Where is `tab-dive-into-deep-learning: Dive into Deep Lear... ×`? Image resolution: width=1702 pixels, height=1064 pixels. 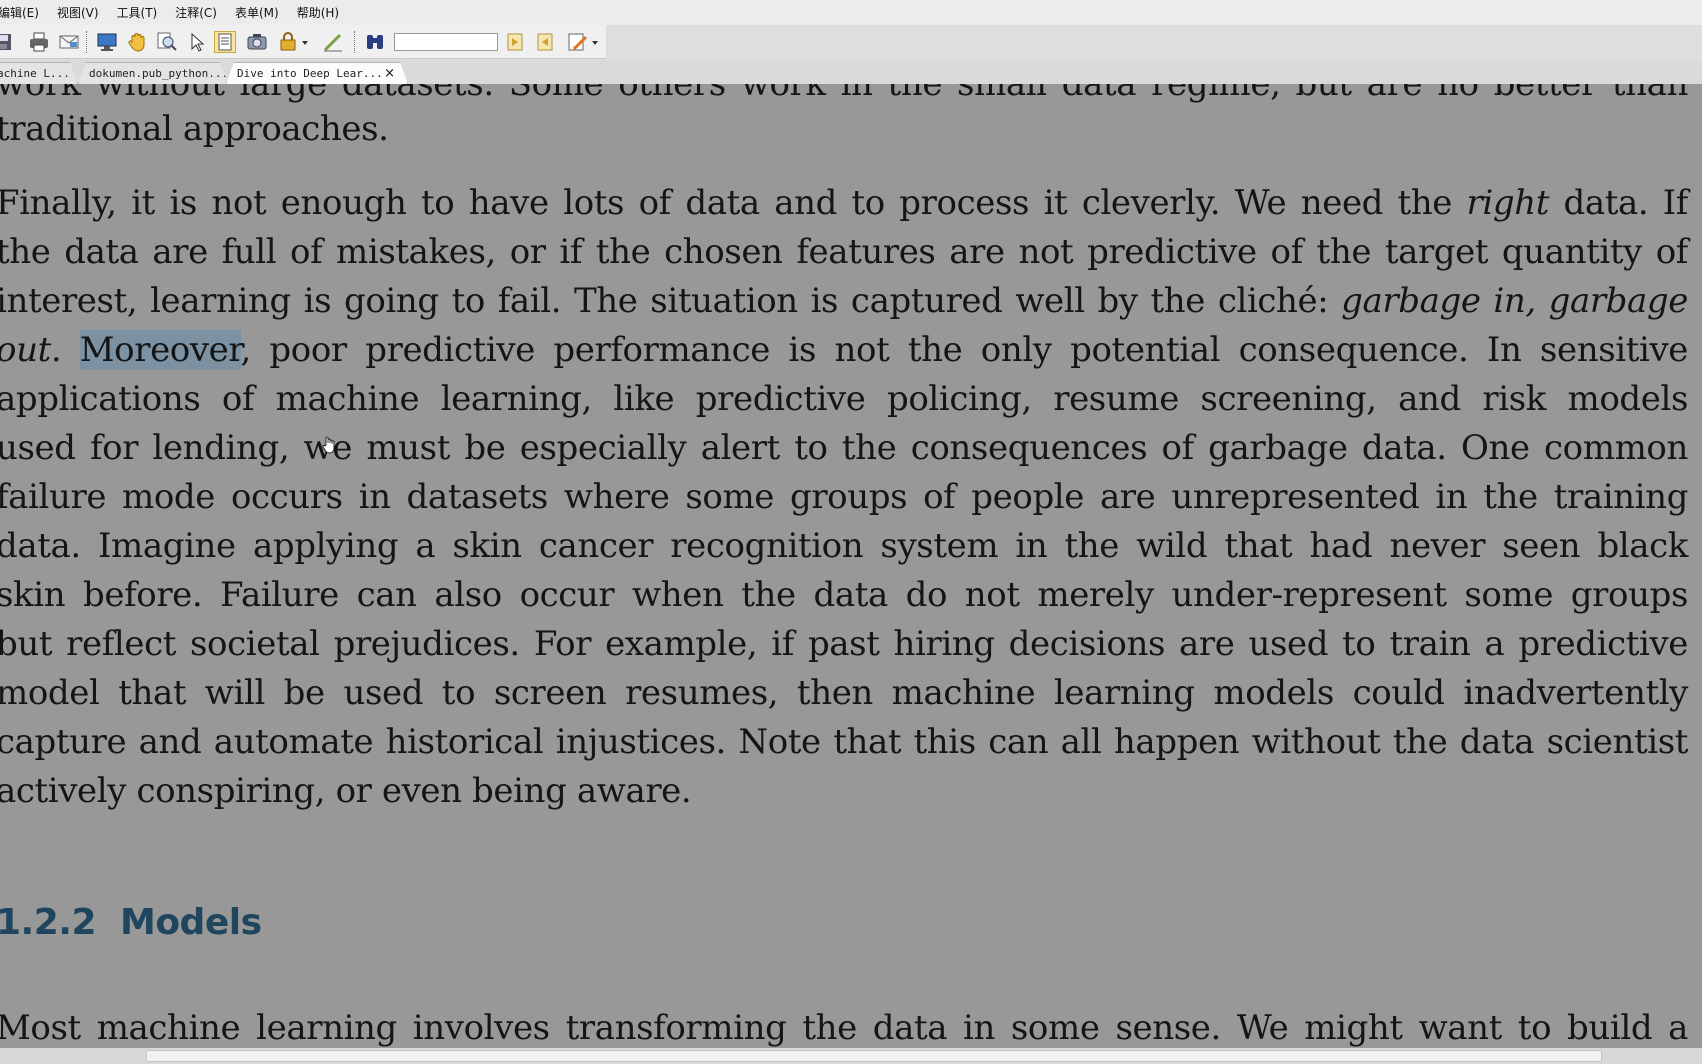
tab-dive-into-deep-learning: Dive into Deep Lear... × is located at coordinates (317, 73).